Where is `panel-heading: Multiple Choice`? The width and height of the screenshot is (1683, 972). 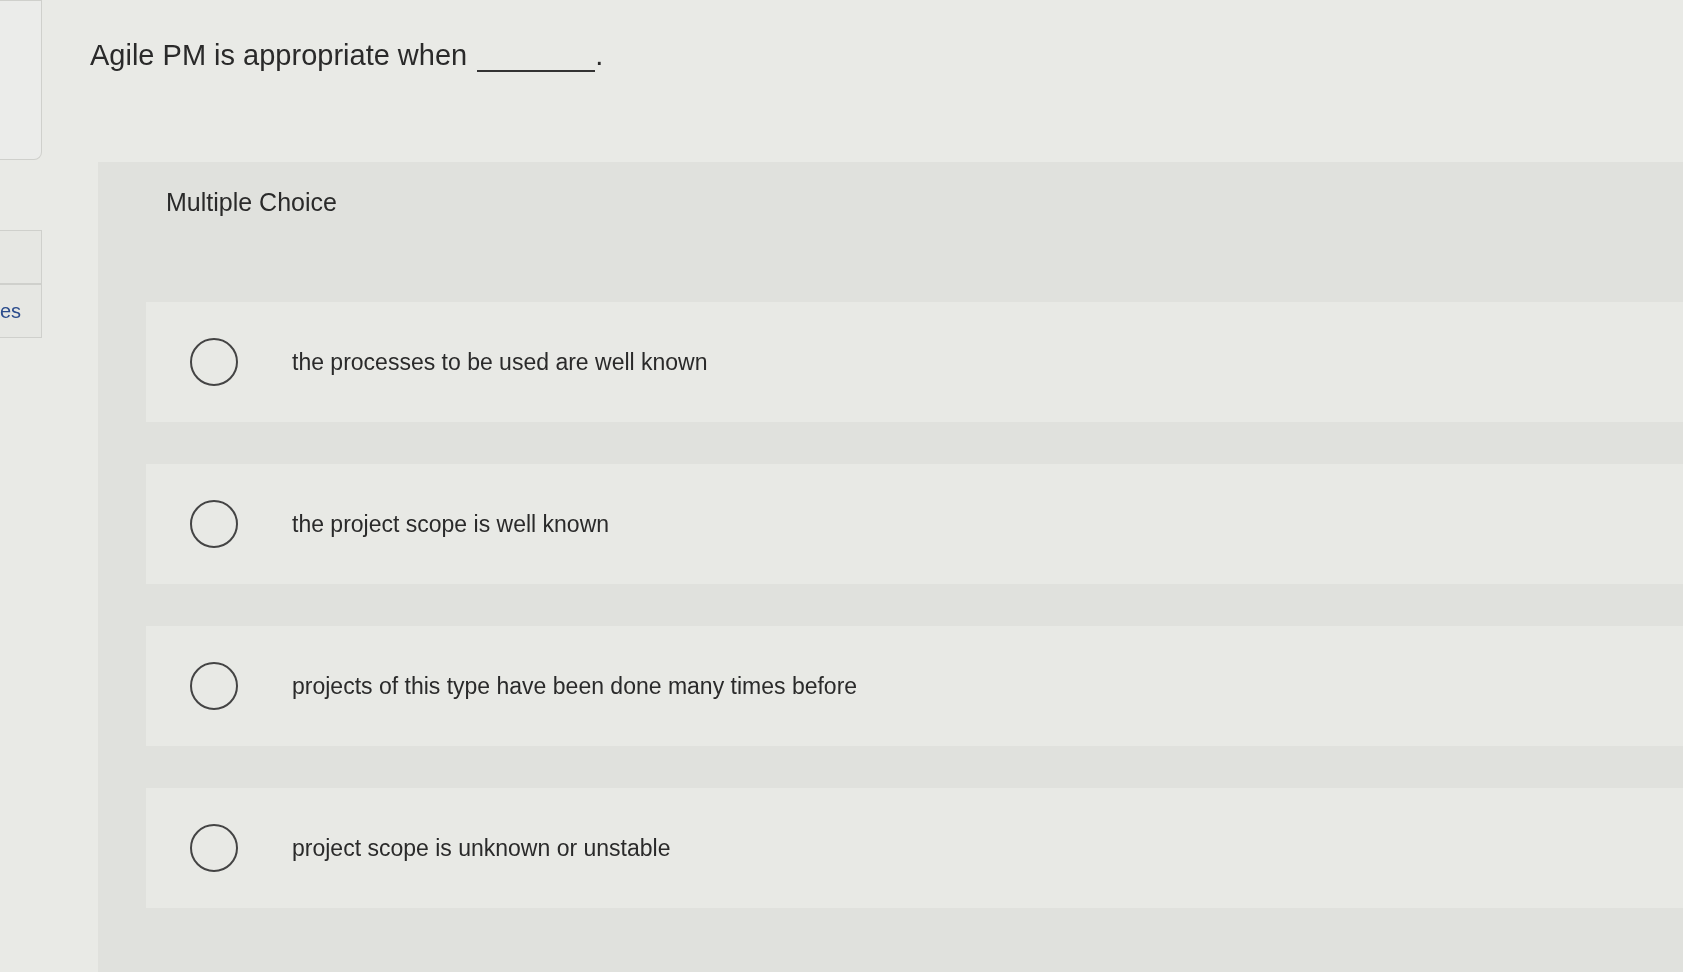
panel-heading: Multiple Choice is located at coordinates (251, 202).